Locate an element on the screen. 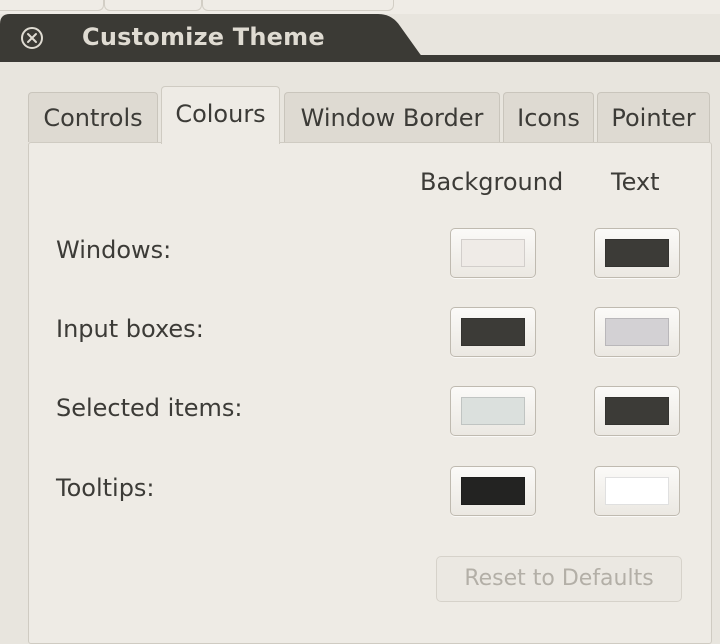 The height and width of the screenshot is (644, 720). window-title: Customize Theme is located at coordinates (203, 37).